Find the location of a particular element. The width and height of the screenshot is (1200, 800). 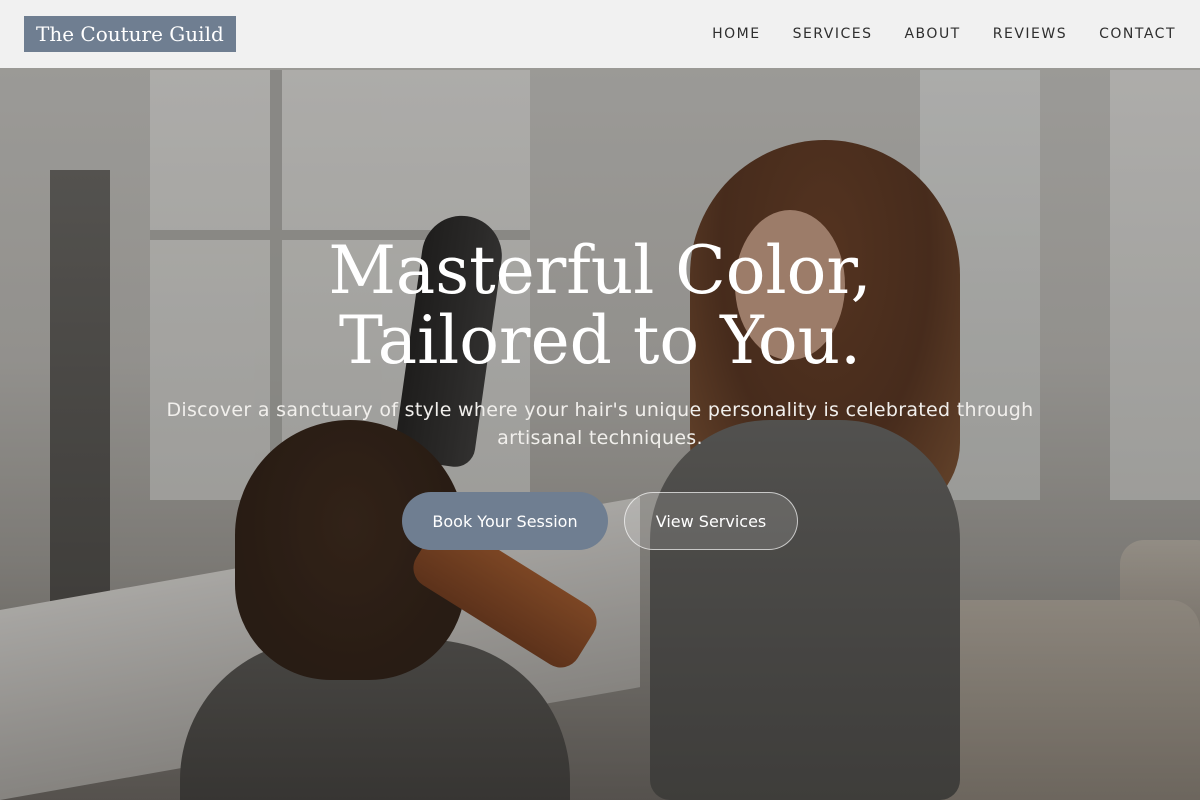

hero-cta-group: Book Your Session View Services is located at coordinates (600, 521).